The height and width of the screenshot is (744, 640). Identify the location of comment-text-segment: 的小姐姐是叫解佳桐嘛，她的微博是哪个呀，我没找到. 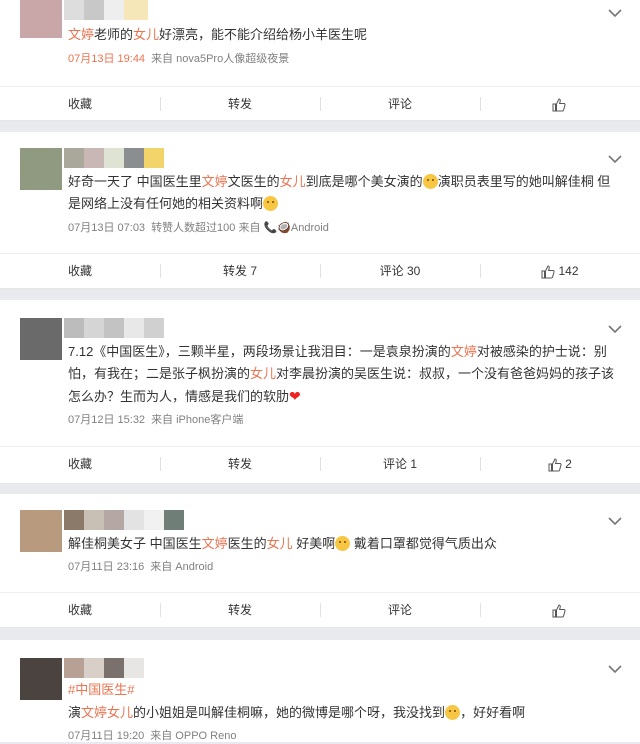
(289, 712).